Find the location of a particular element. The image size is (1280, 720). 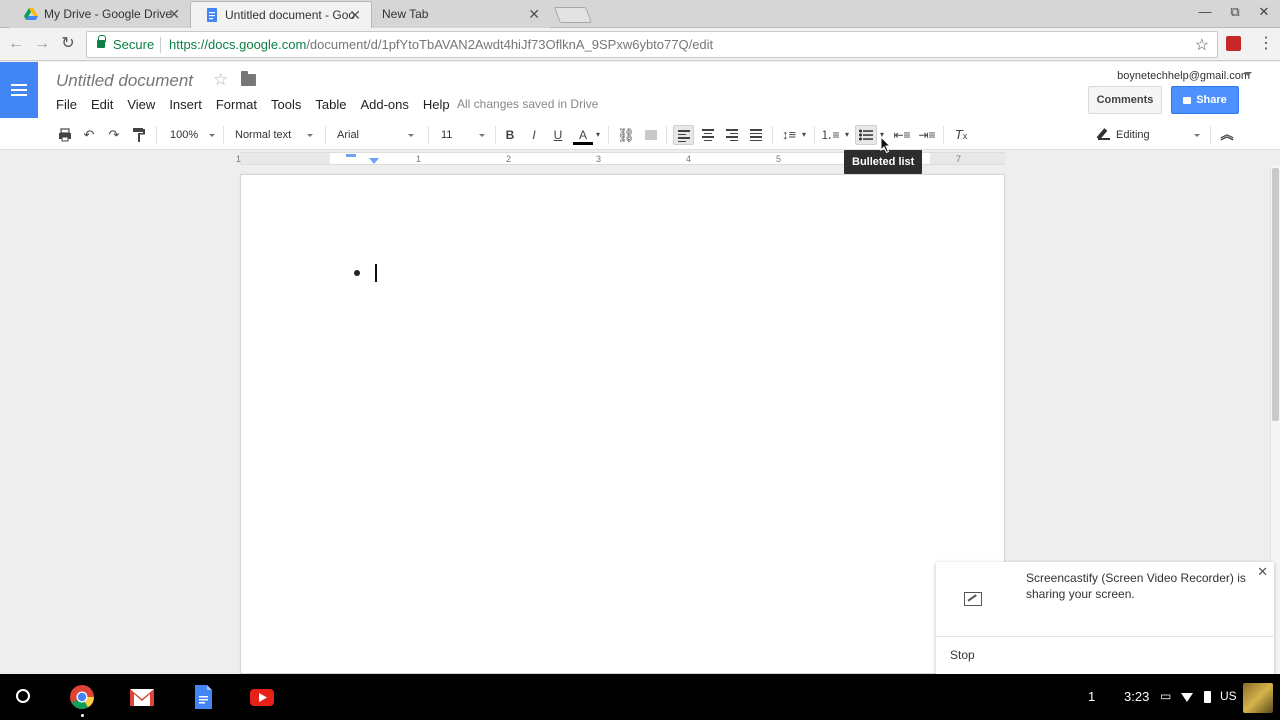

align-left-icon is located at coordinates (683, 135).